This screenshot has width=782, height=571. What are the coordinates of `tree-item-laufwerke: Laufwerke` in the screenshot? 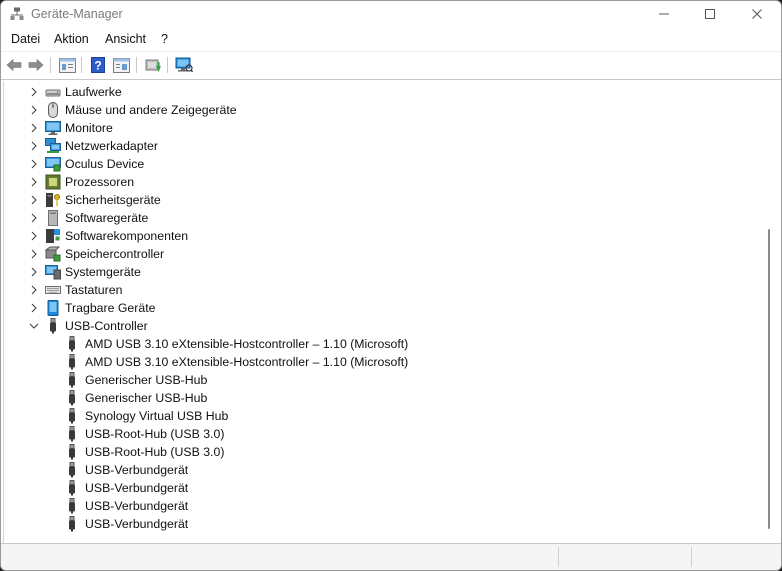 It's located at (374, 92).